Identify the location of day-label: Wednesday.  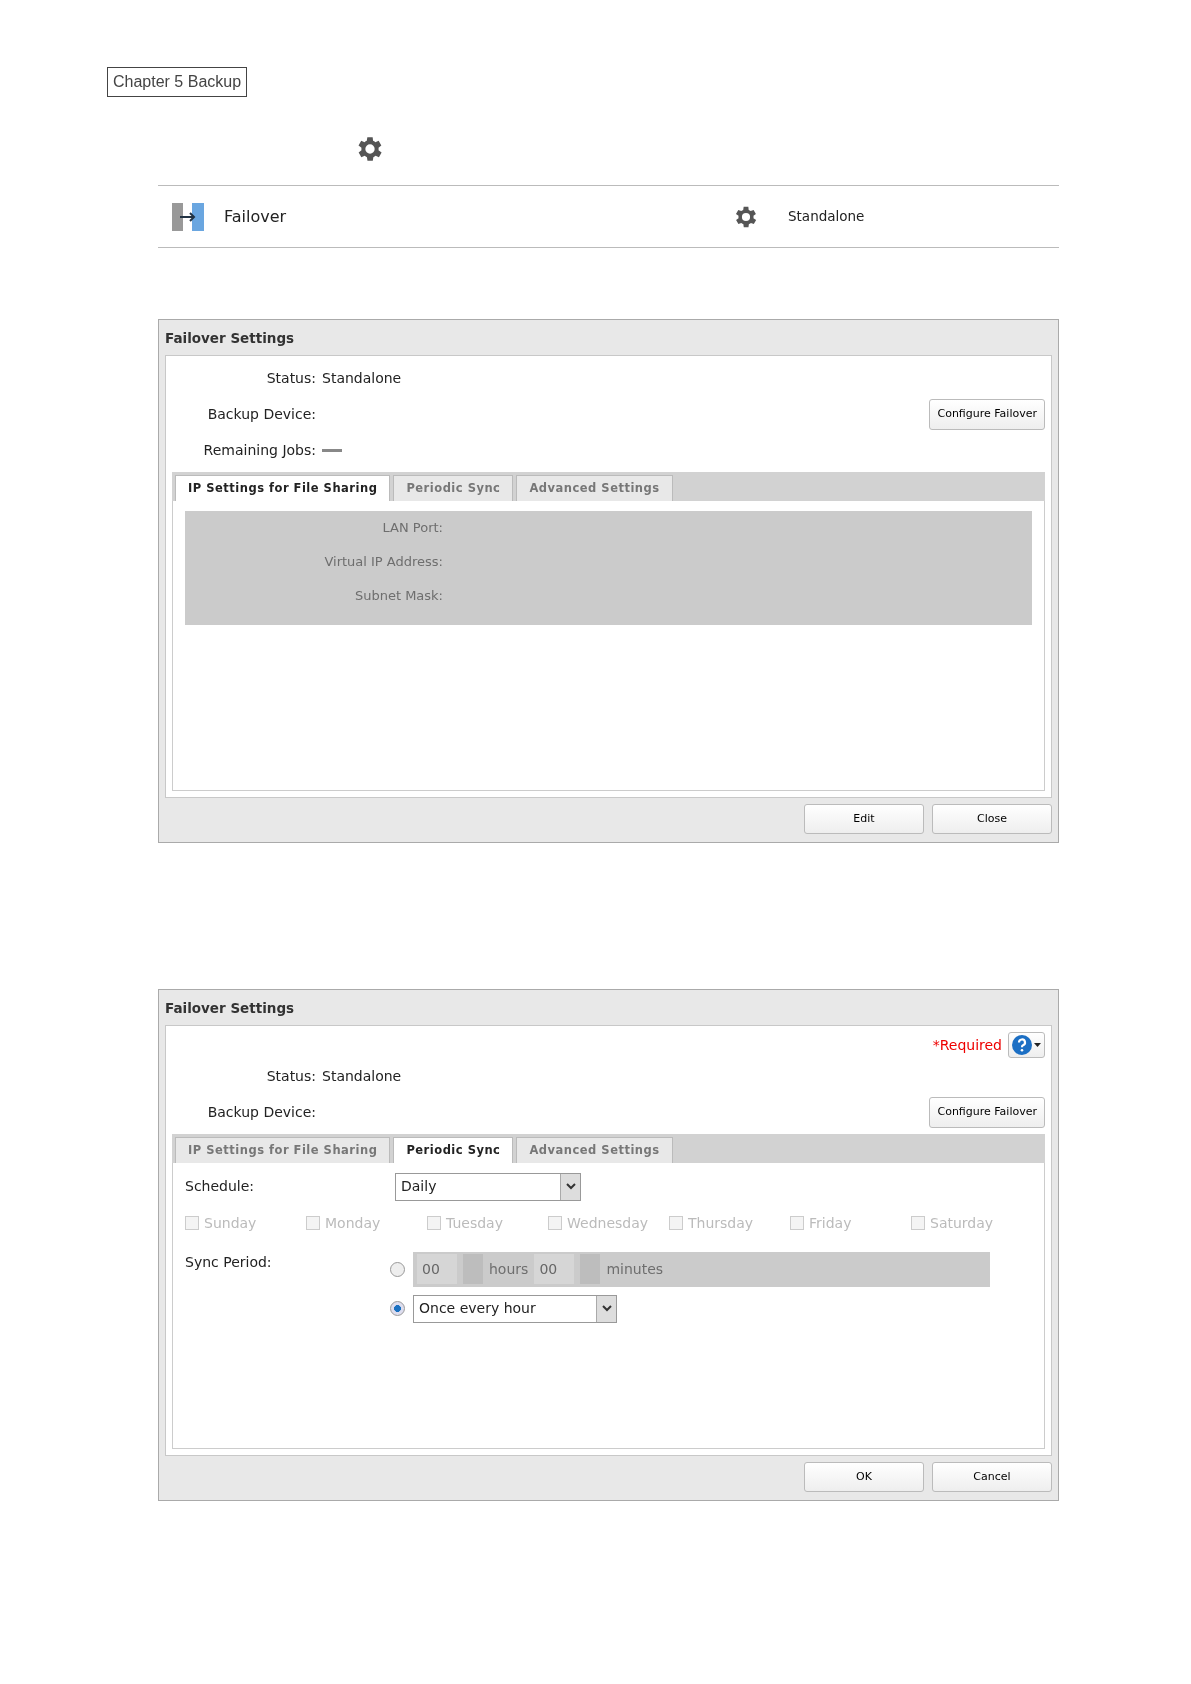
(608, 1223).